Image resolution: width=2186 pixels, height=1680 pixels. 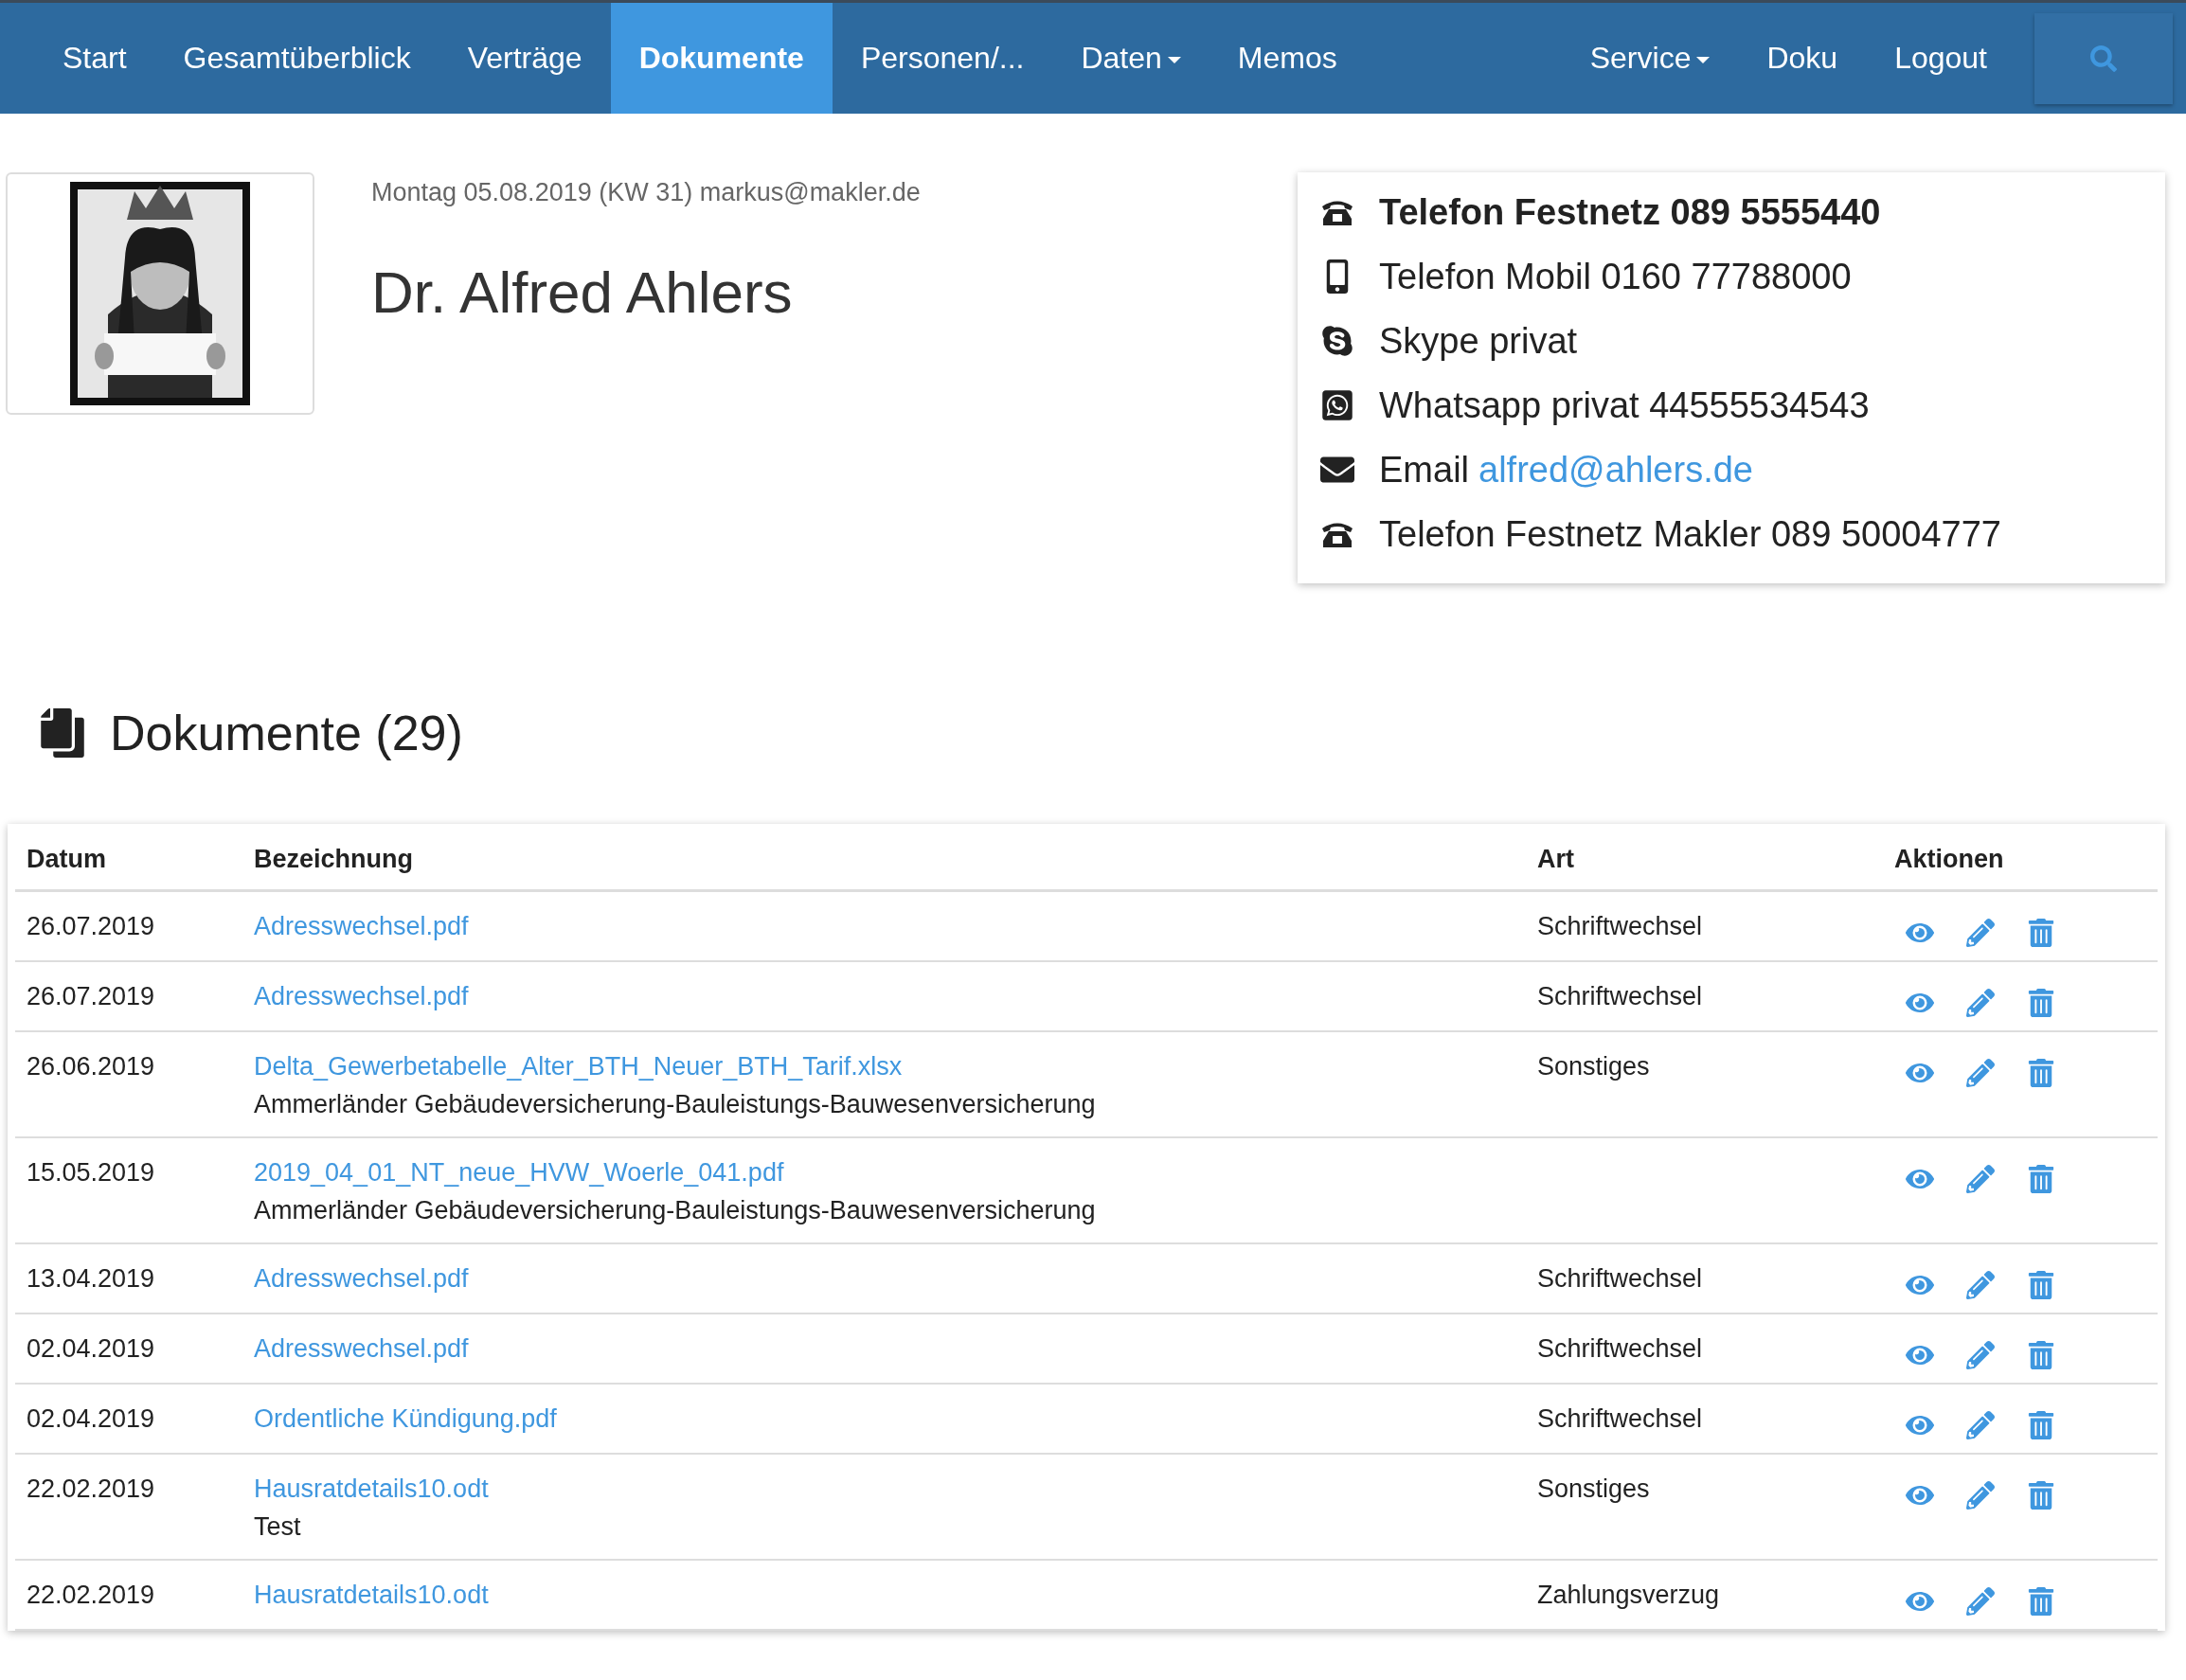 I want to click on nav-link: Gesamtüberblick, so click(x=296, y=59).